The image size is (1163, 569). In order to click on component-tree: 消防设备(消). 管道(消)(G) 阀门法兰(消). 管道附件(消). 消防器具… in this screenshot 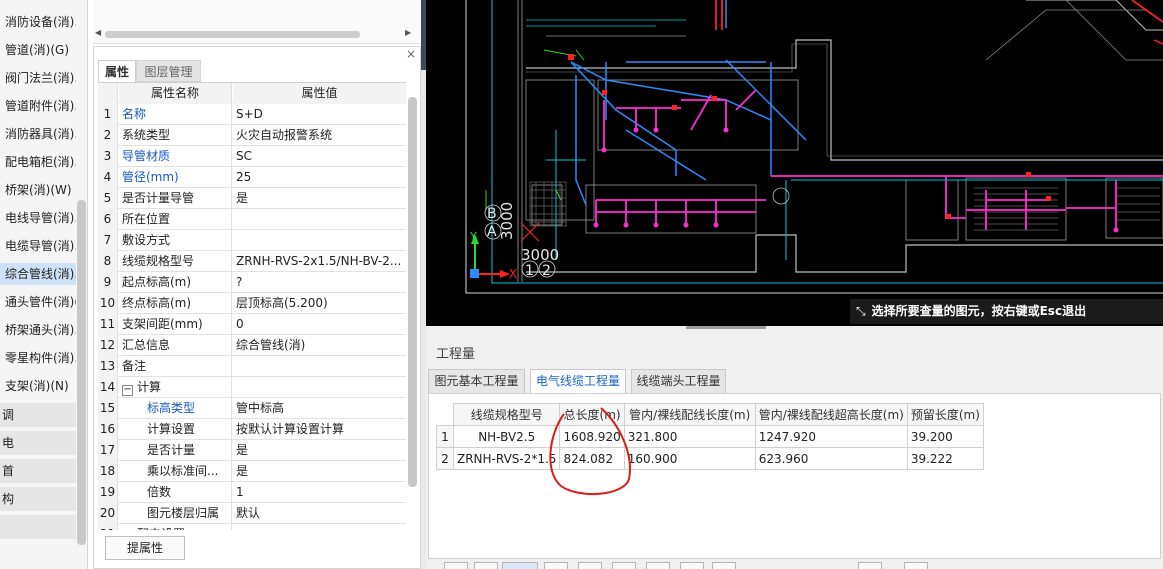, I will do `click(44, 284)`.